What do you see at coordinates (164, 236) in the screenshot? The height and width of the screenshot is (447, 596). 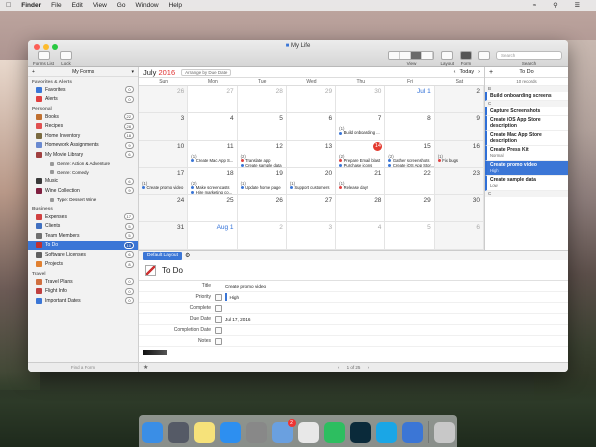 I see `calendar-day: 31` at bounding box center [164, 236].